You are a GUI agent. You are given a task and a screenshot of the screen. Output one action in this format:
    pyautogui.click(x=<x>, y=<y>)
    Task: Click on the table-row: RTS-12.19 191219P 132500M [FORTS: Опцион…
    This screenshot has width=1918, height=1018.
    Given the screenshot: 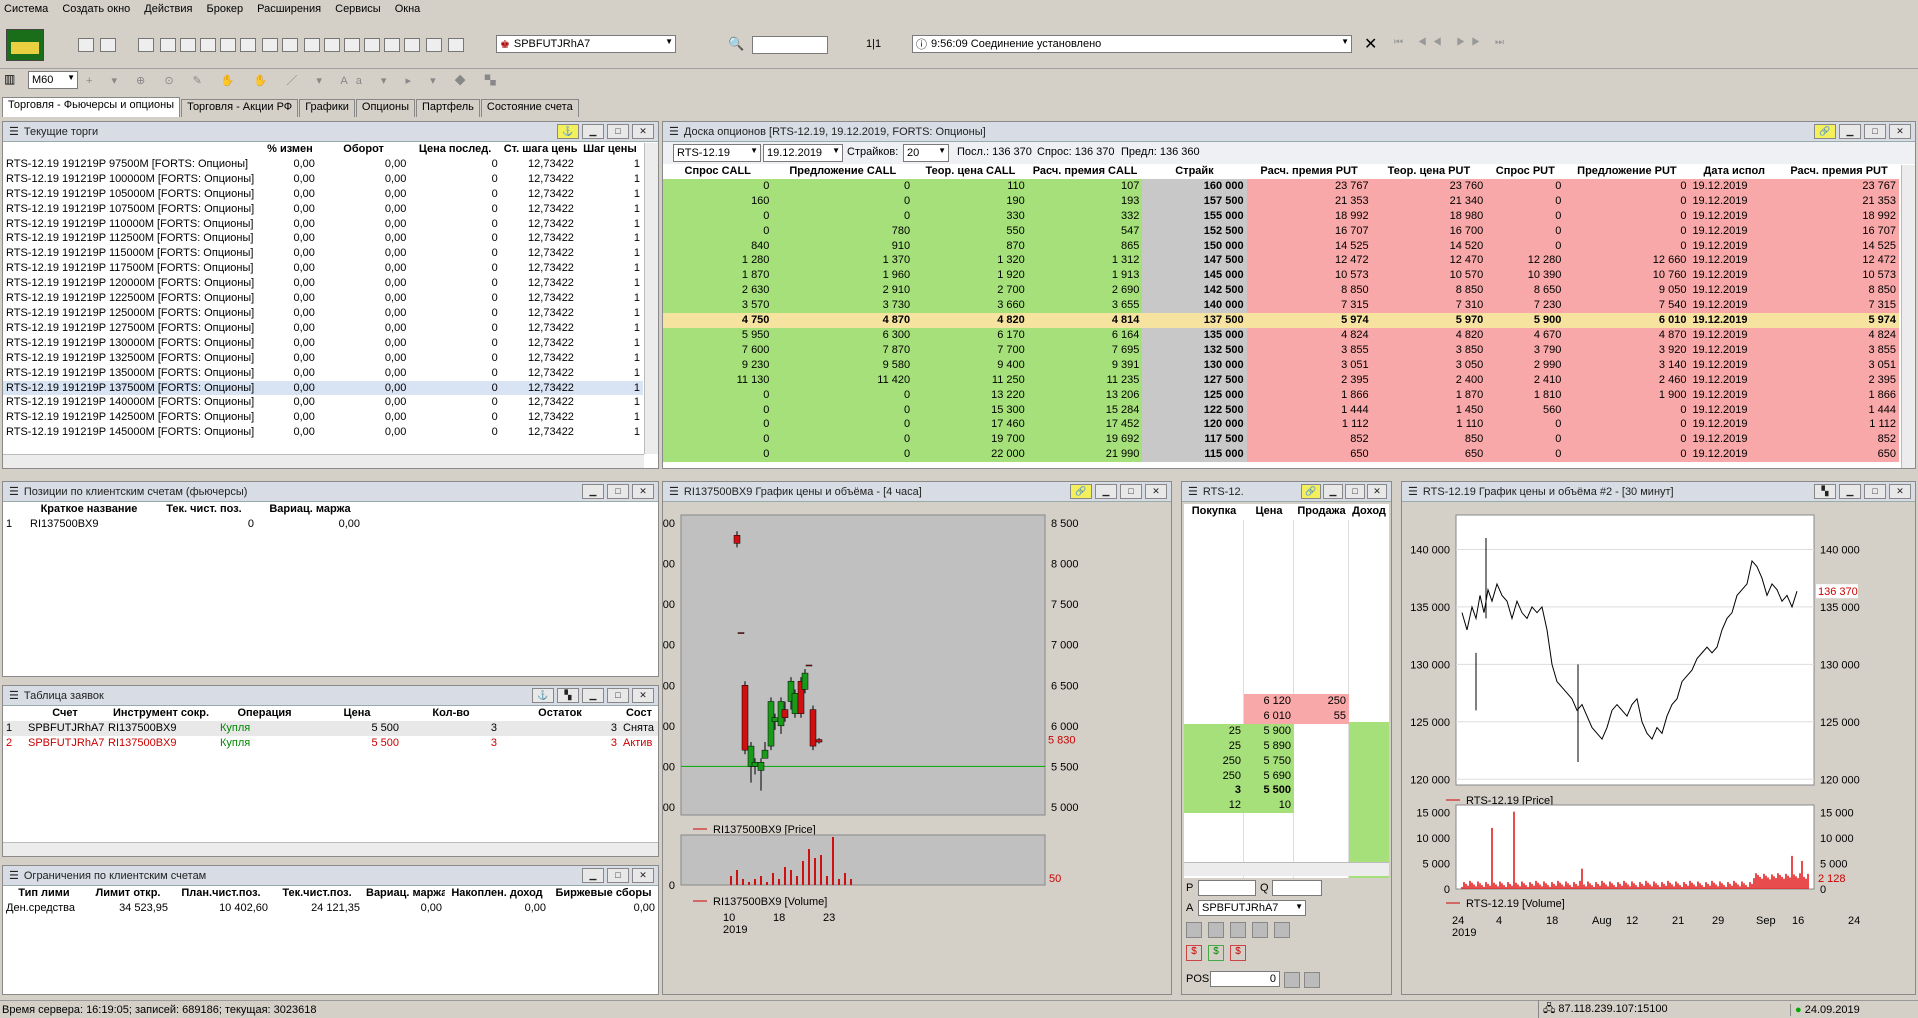 What is the action you would take?
    pyautogui.click(x=323, y=358)
    